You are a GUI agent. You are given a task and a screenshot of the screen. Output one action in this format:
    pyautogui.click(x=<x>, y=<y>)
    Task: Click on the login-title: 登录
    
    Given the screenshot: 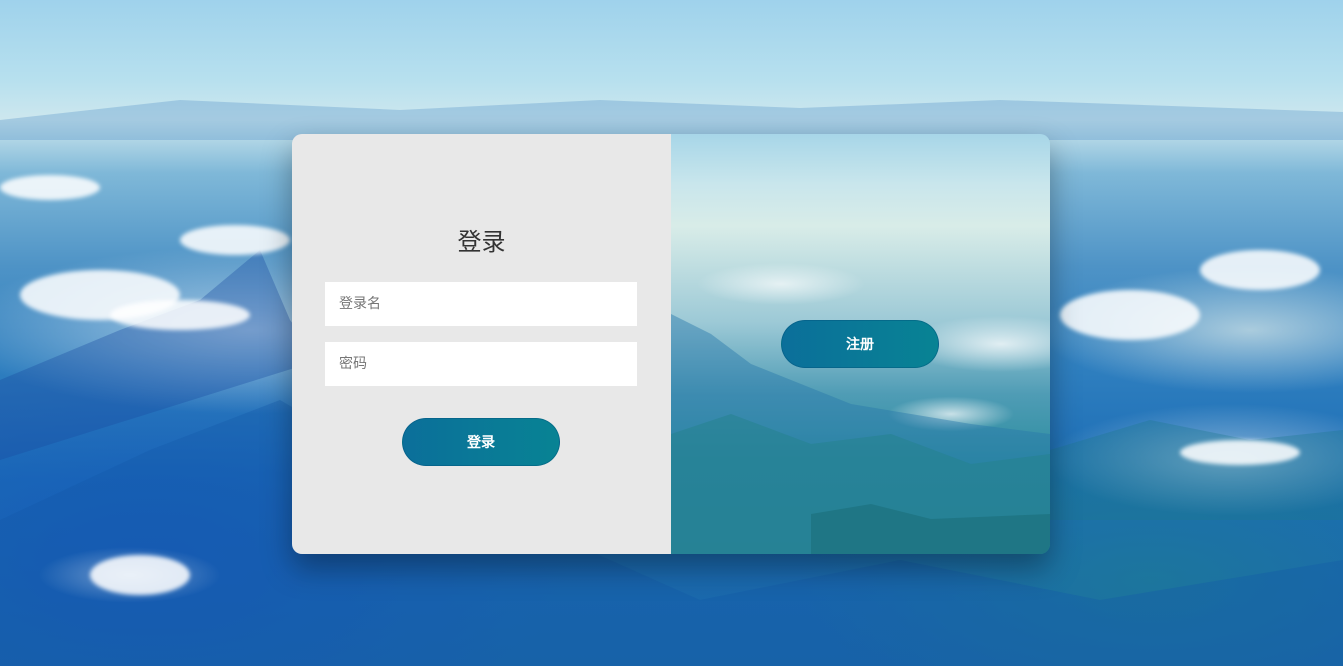 What is the action you would take?
    pyautogui.click(x=481, y=242)
    